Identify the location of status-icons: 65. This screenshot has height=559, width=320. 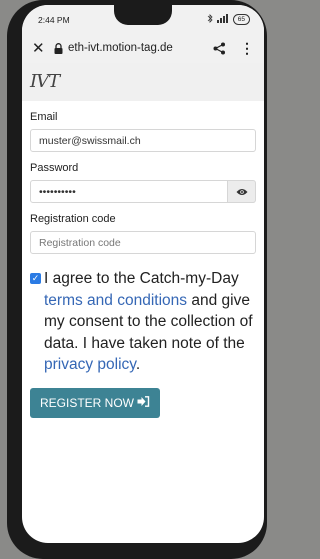
(228, 19).